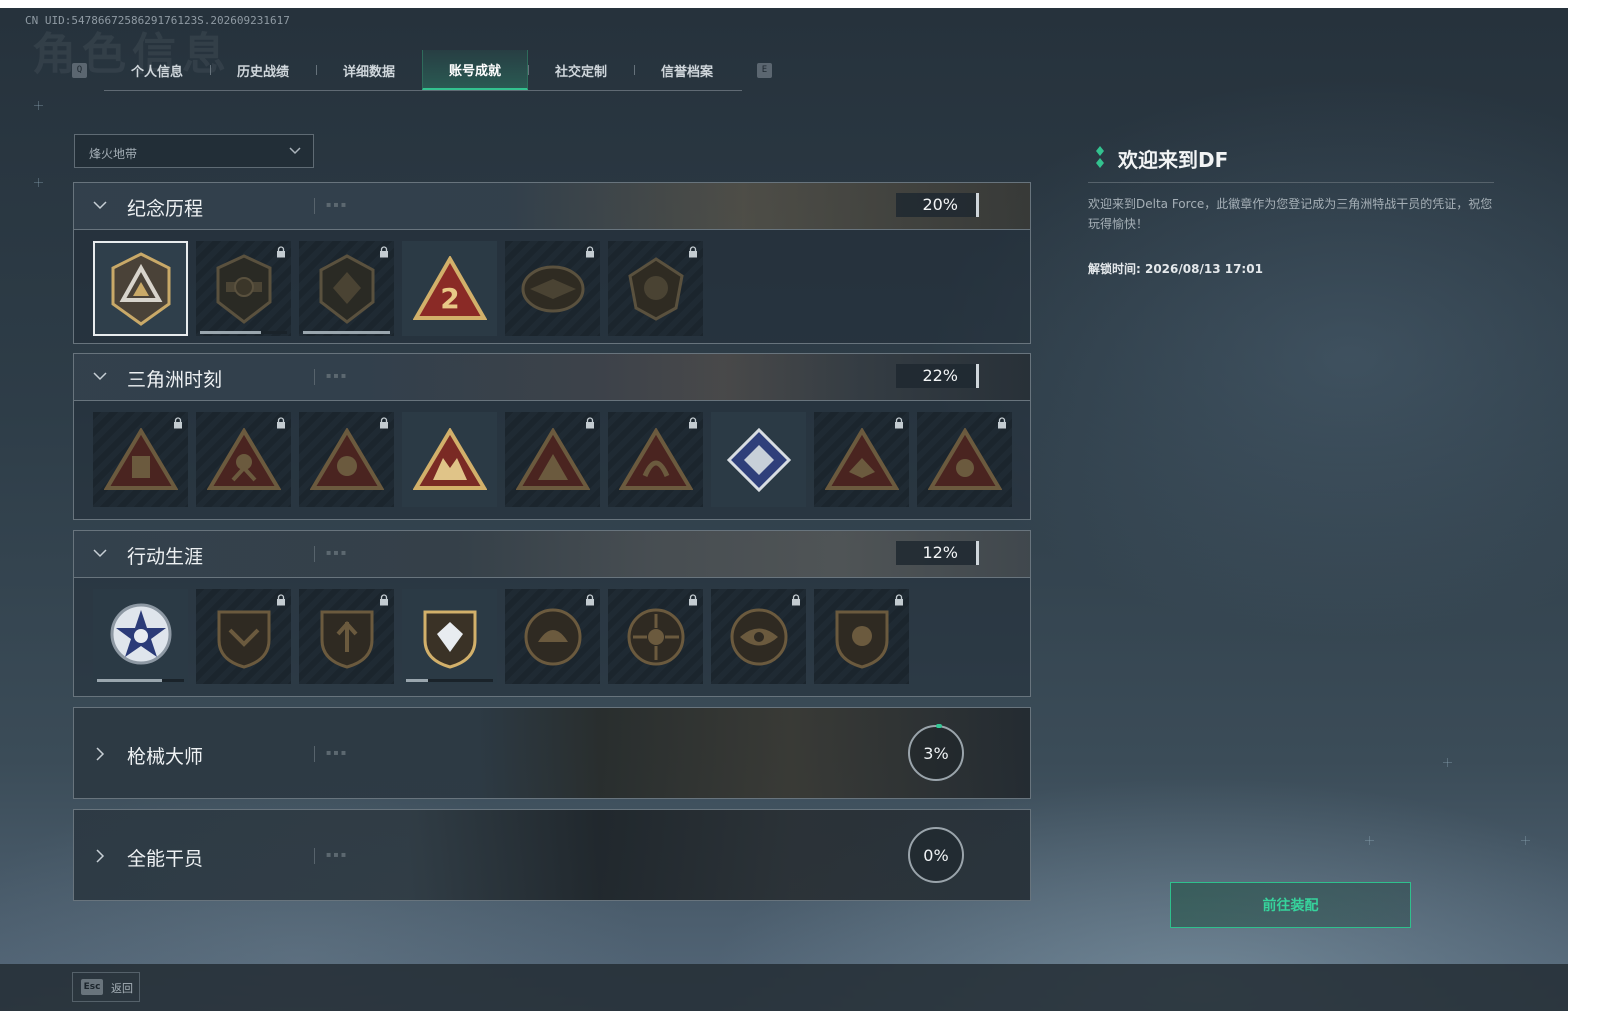 This screenshot has height=1033, width=1602. What do you see at coordinates (861, 639) in the screenshot?
I see `shield-beast-medal-icon` at bounding box center [861, 639].